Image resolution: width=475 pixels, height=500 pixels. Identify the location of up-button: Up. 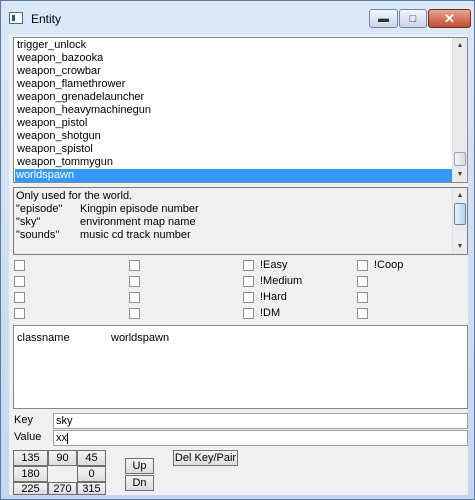
(139, 466).